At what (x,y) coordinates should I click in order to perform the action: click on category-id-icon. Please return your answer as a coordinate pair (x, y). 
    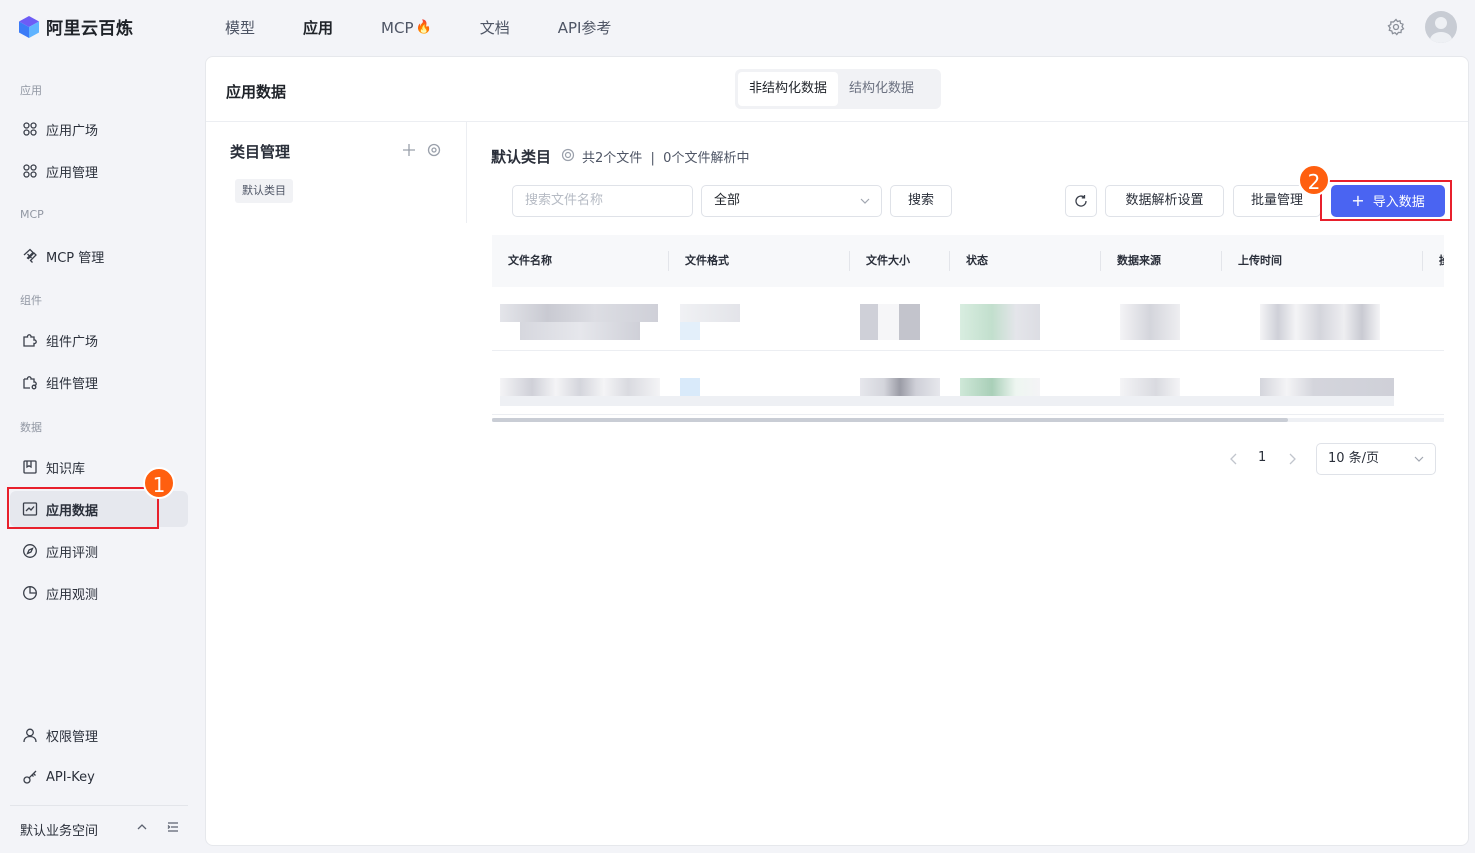
    Looking at the image, I should click on (568, 155).